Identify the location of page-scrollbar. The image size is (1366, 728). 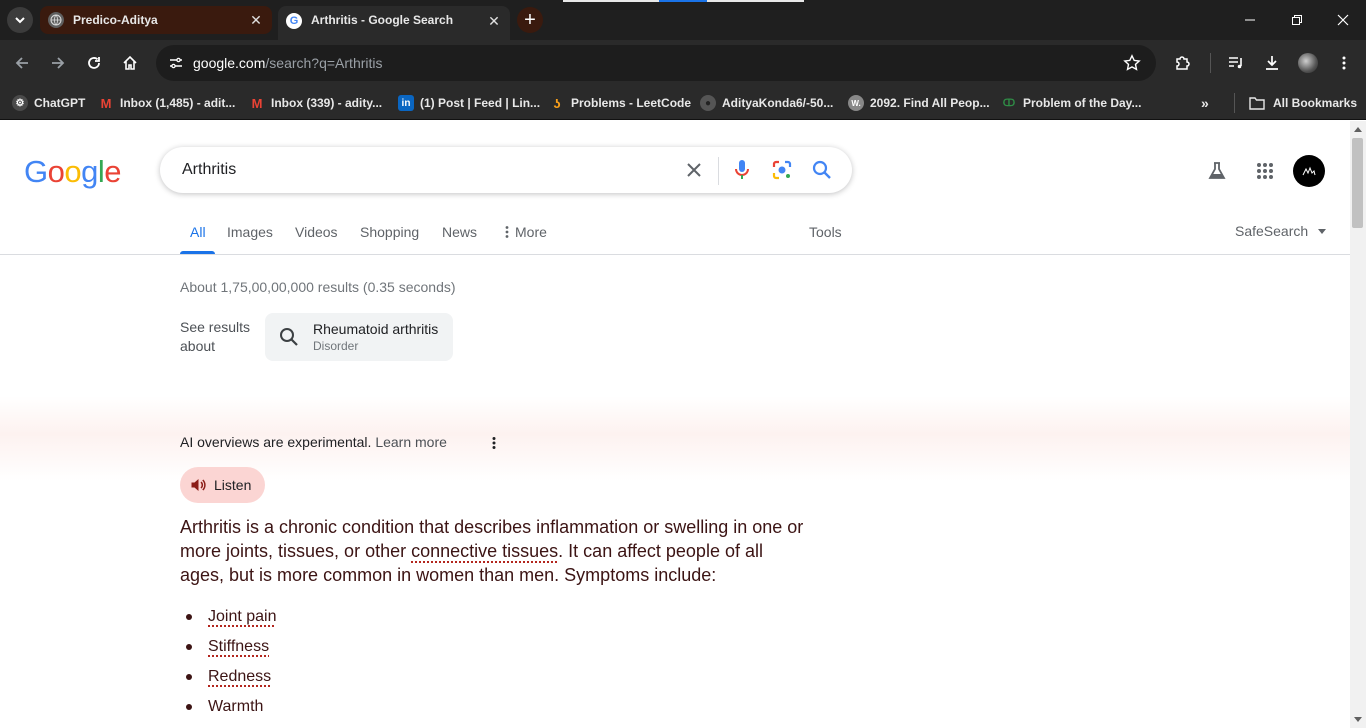
(1358, 424).